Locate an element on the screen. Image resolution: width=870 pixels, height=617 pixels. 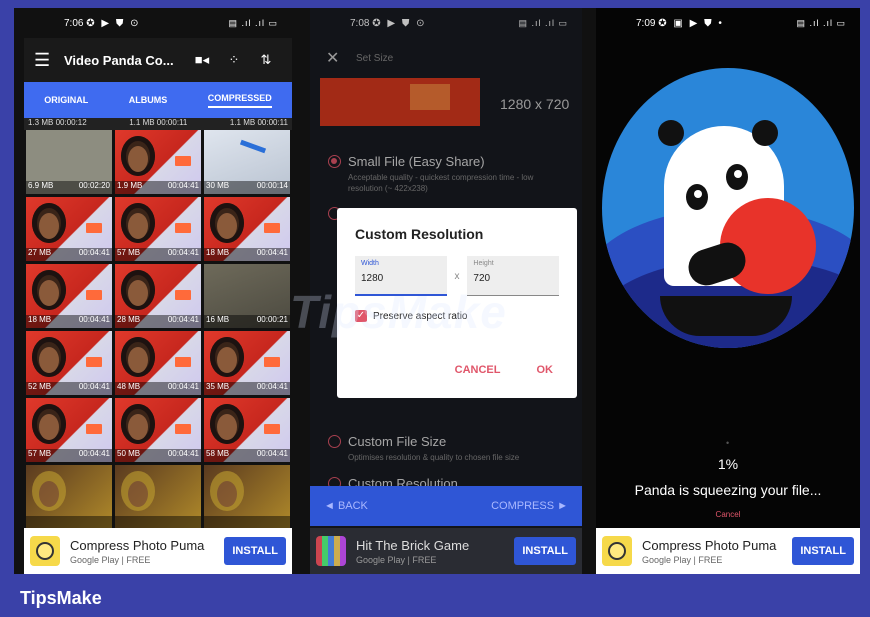
file-size: 57 MB is located at coordinates (129, 252).